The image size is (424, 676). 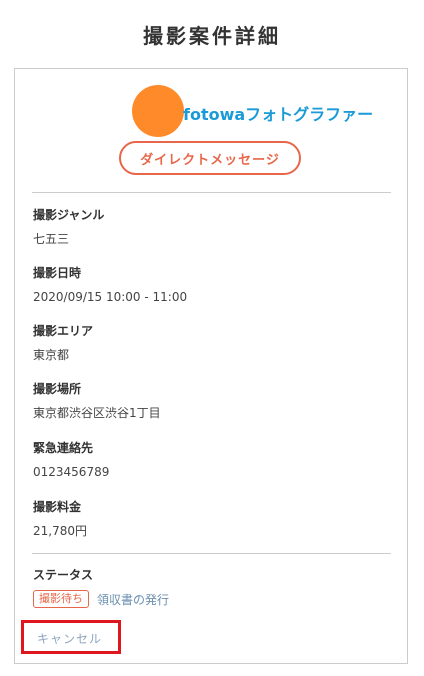 What do you see at coordinates (212, 36) in the screenshot?
I see `page-title: 撮影案件詳細` at bounding box center [212, 36].